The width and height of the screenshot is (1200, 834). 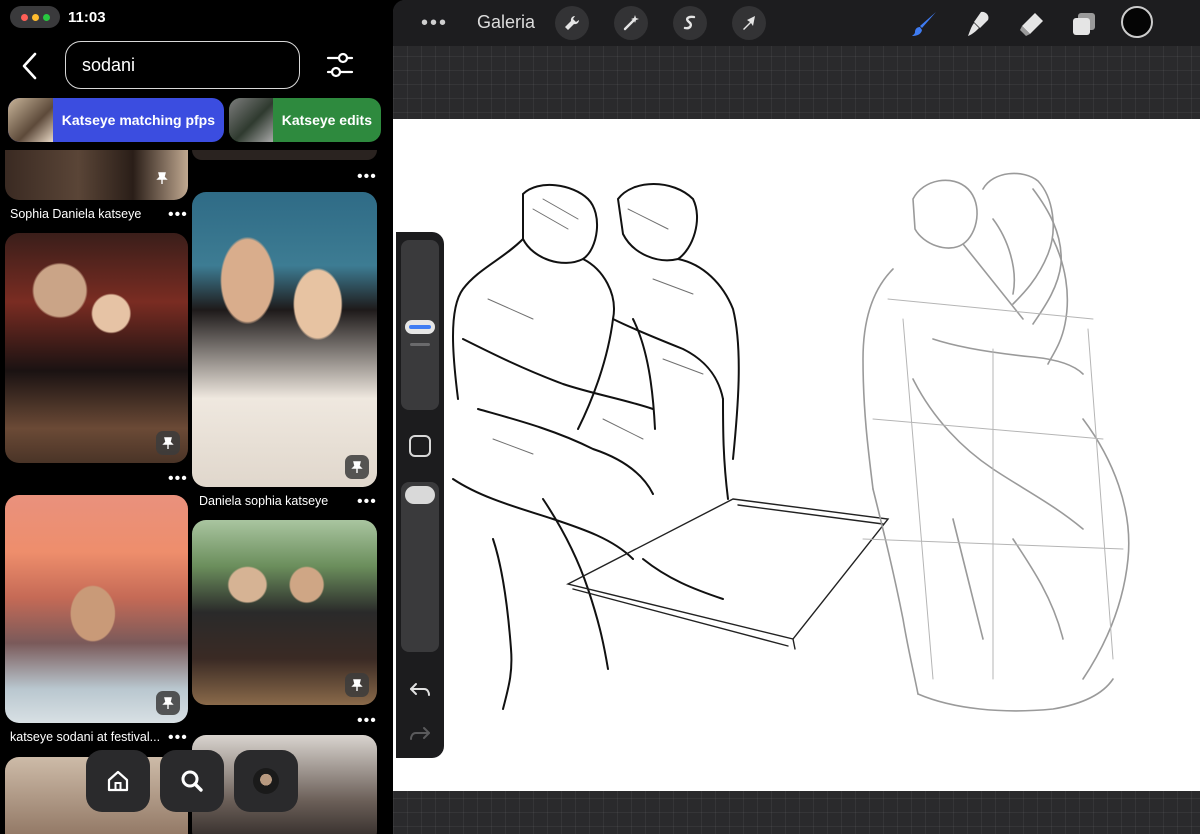 I want to click on adjustments-button, so click(x=631, y=23).